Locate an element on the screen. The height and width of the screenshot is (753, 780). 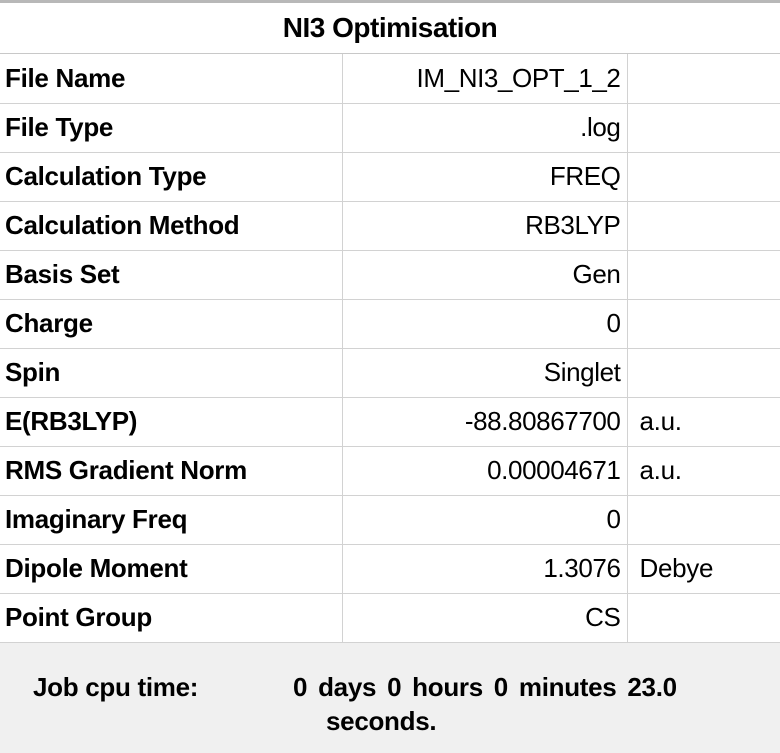
property-name: Dipole Moment is located at coordinates (171, 568).